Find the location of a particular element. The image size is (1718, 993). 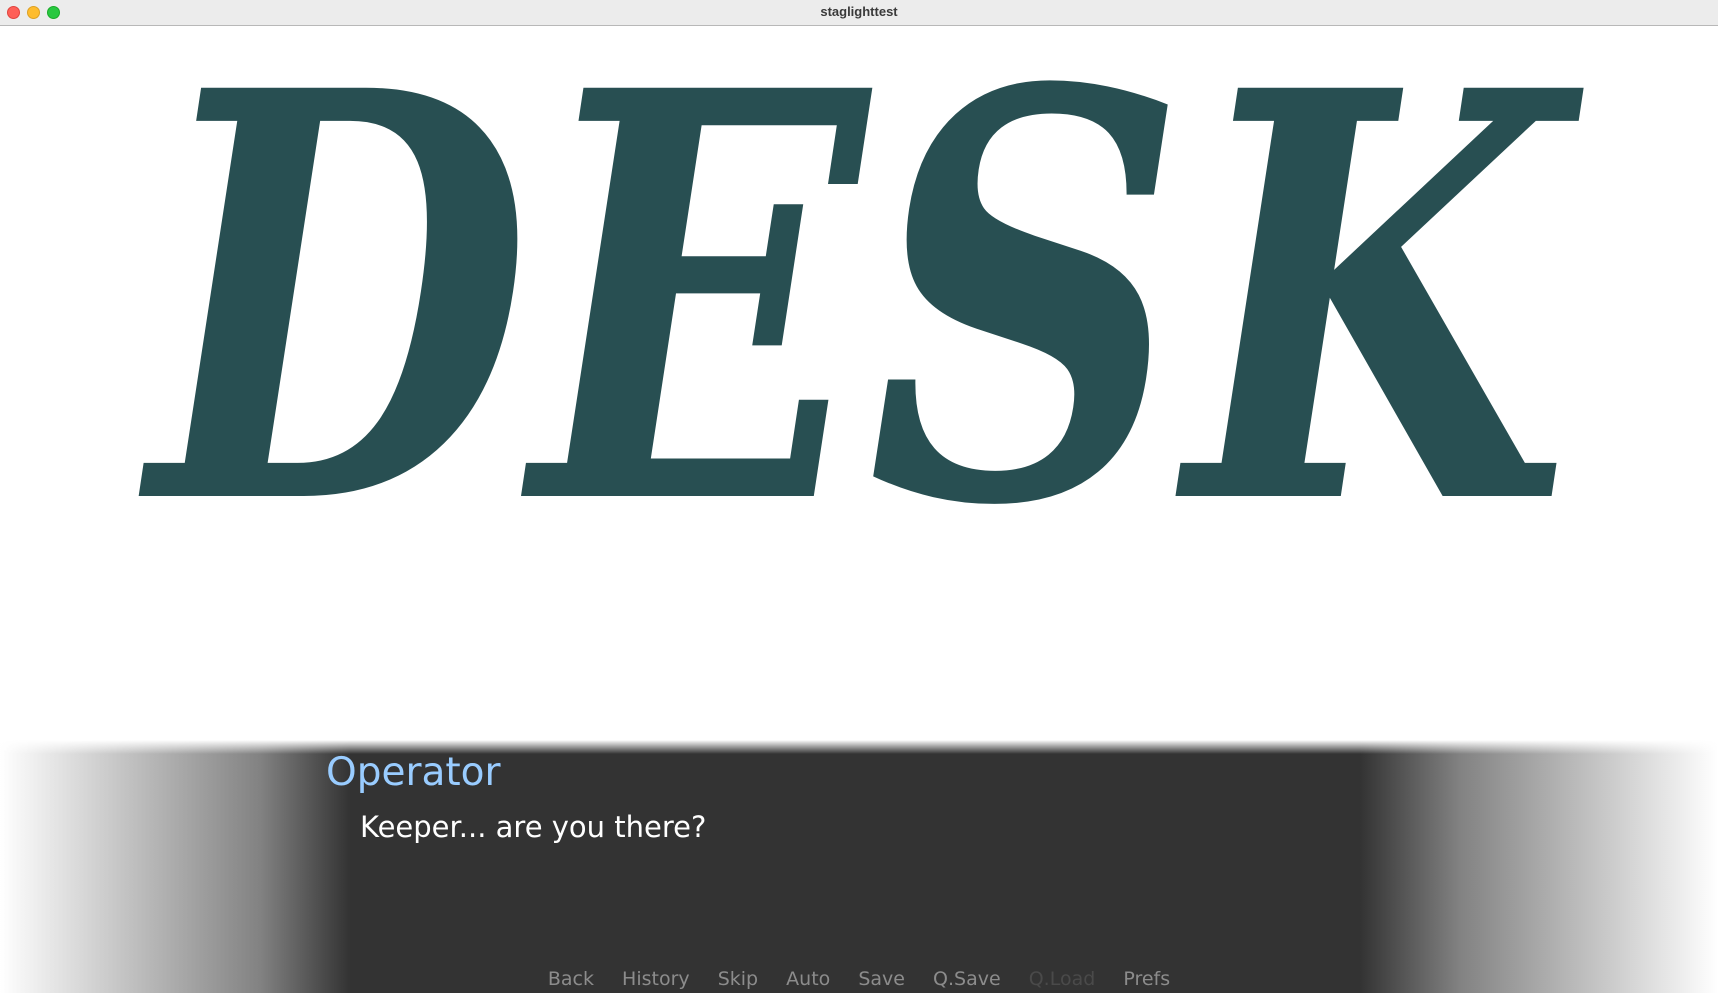

quick-menu-skip-button: Skip is located at coordinates (738, 979).